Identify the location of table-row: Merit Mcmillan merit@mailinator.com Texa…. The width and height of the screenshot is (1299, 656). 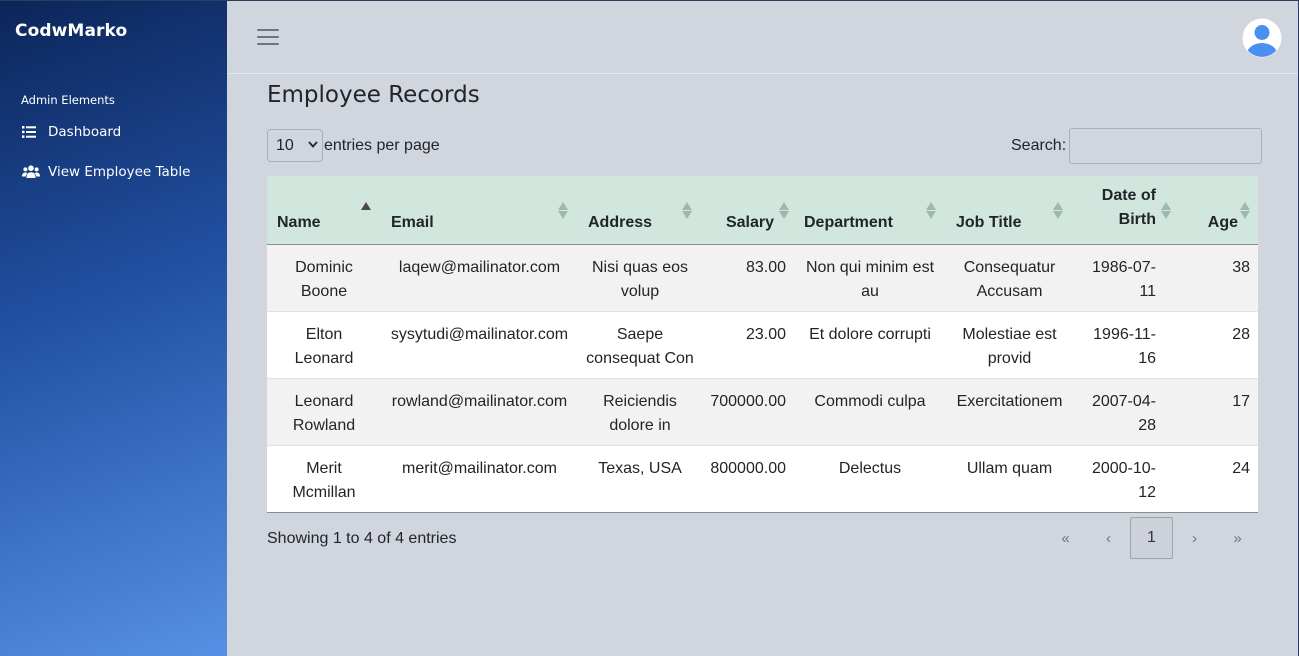
(762, 478).